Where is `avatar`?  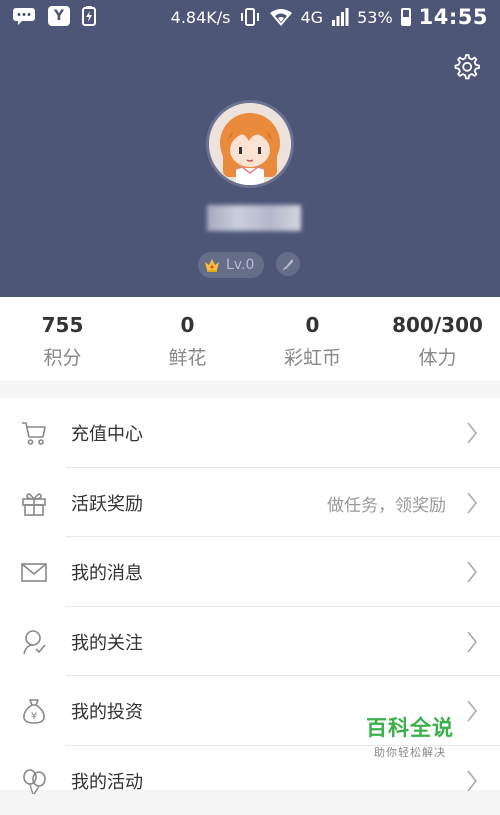 avatar is located at coordinates (250, 144).